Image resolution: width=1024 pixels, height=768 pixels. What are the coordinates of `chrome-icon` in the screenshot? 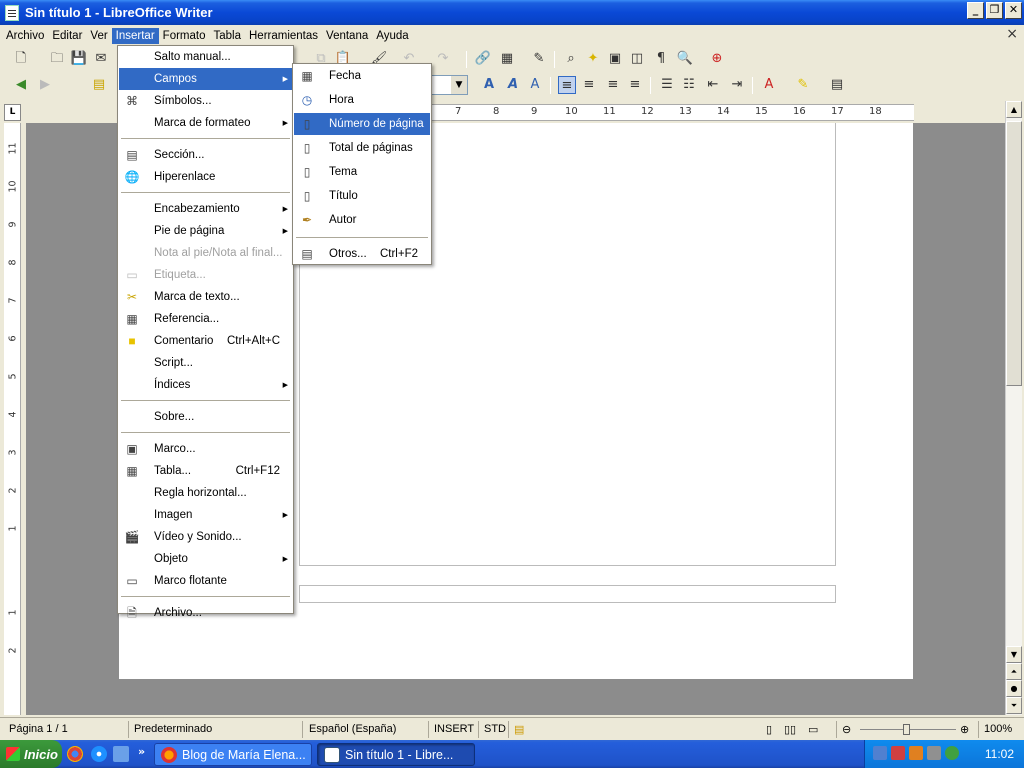 It's located at (75, 754).